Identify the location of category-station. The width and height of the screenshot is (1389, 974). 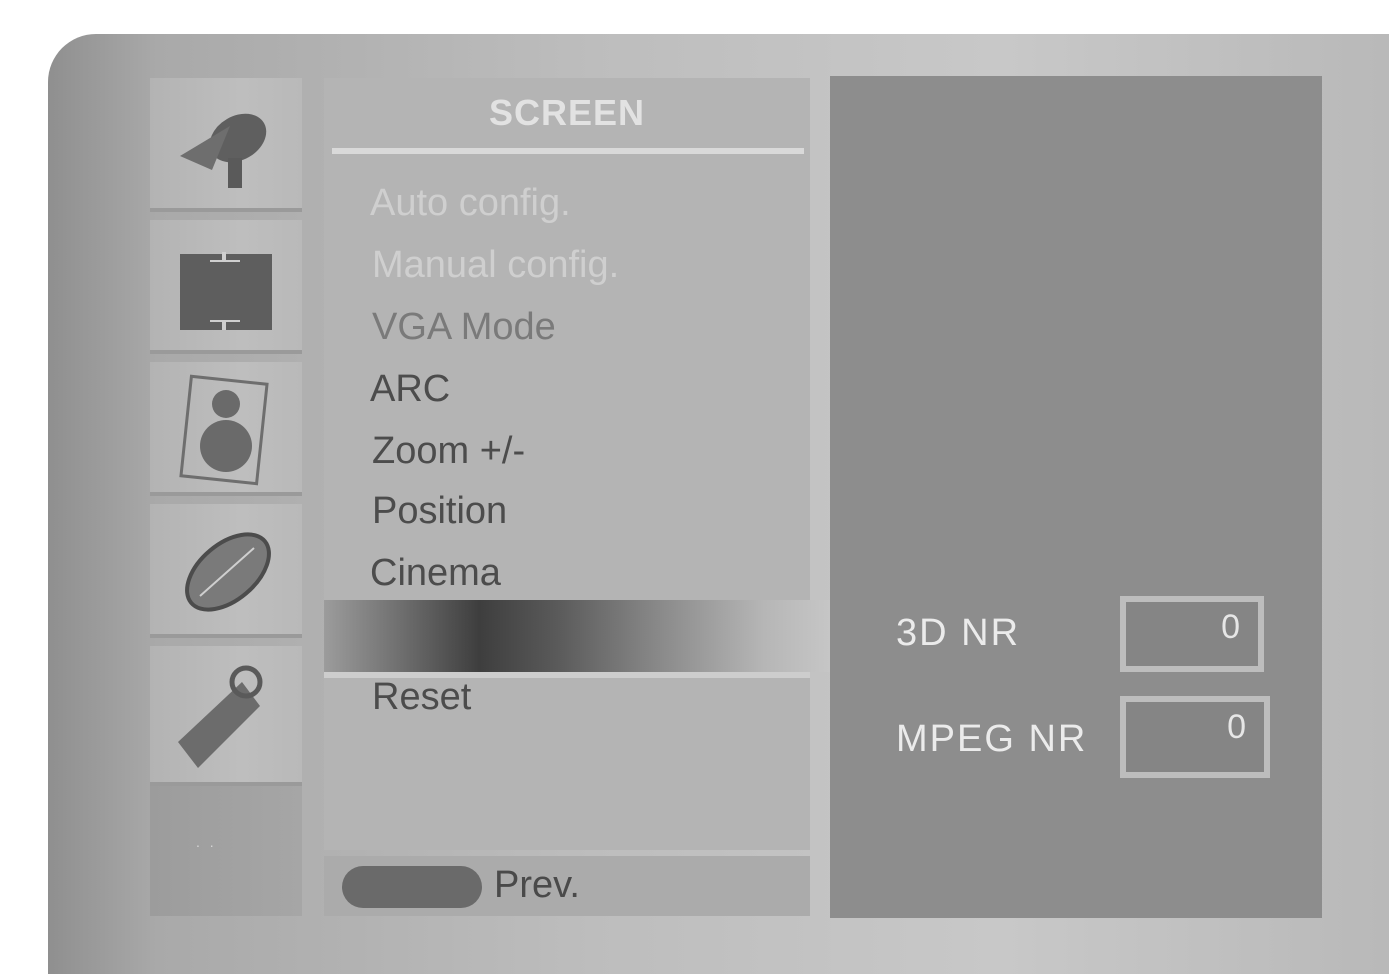
(226, 145).